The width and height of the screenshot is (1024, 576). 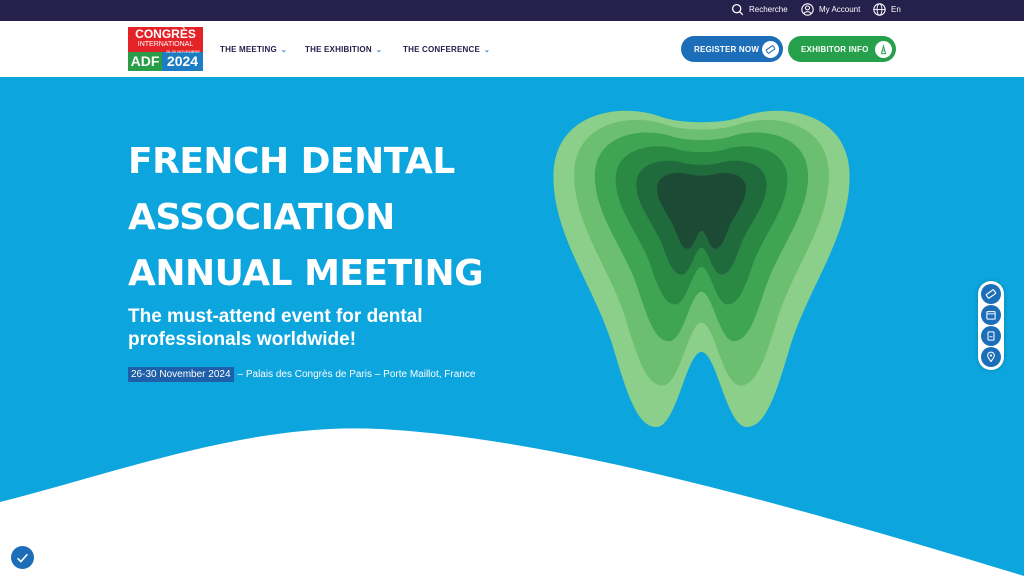 I want to click on register-label: REGISTER NOW, so click(x=727, y=49).